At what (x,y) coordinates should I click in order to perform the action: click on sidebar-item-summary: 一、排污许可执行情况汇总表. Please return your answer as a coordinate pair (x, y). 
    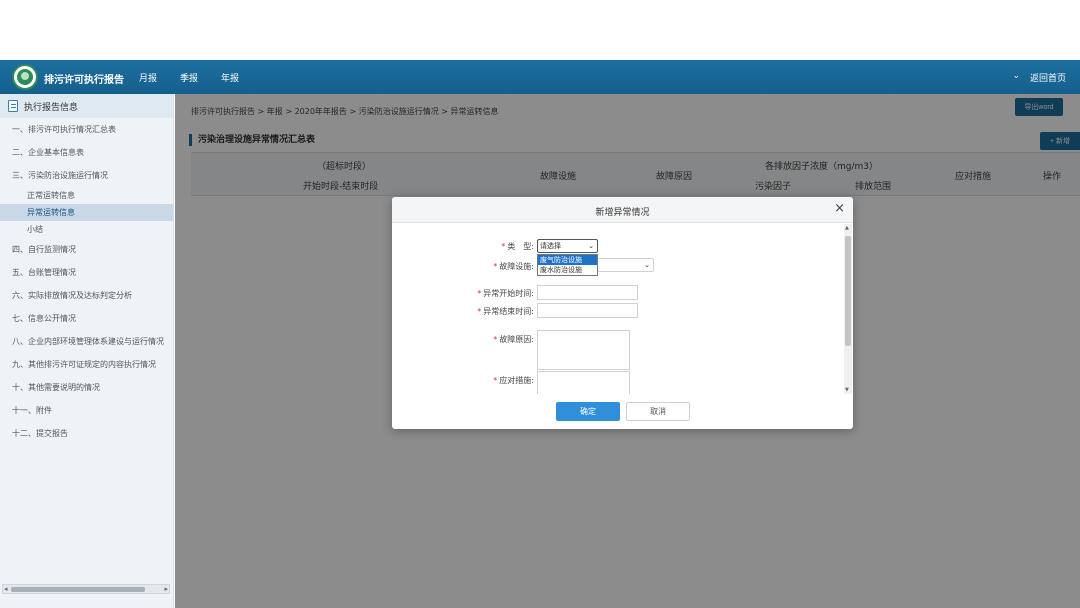
    Looking at the image, I should click on (86, 129).